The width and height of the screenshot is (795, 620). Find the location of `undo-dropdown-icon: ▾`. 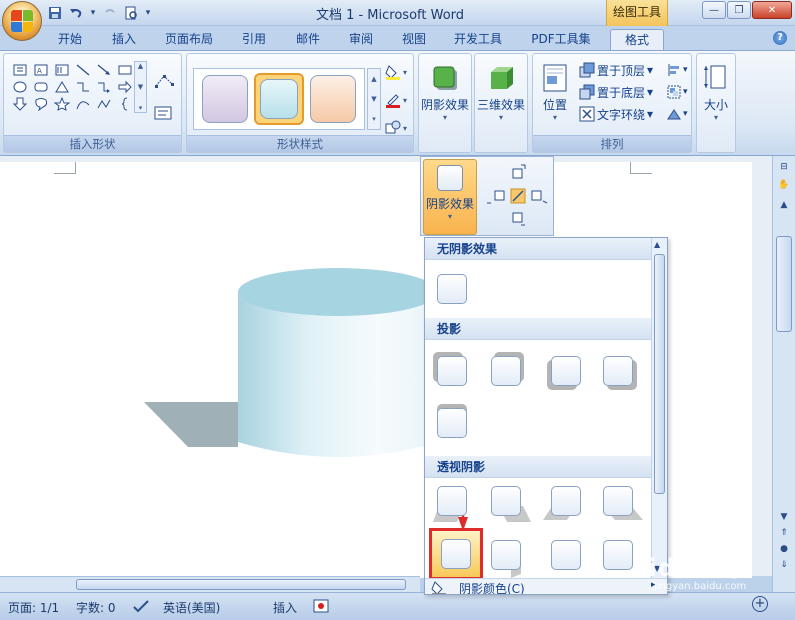

undo-dropdown-icon: ▾ is located at coordinates (93, 13).